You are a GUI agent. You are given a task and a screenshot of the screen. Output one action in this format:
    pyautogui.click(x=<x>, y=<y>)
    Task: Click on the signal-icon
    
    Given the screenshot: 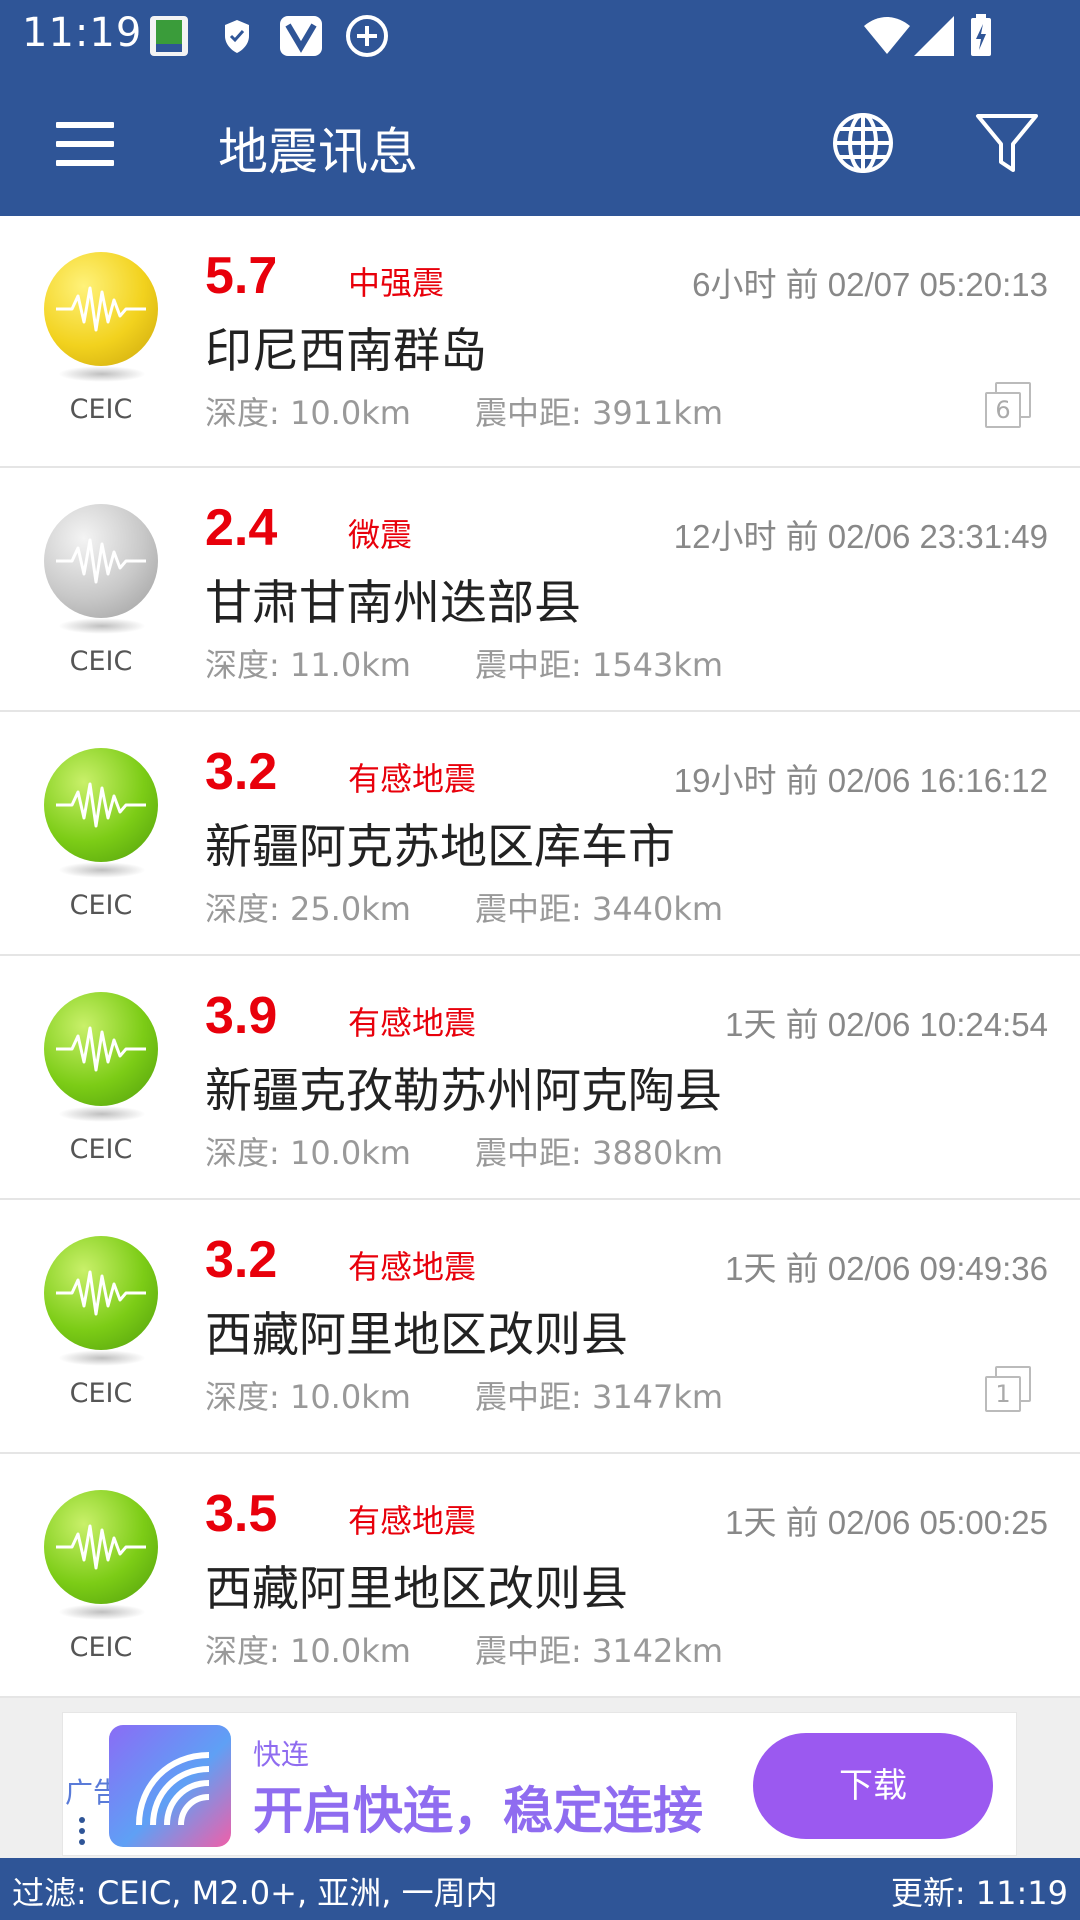 What is the action you would take?
    pyautogui.click(x=934, y=36)
    